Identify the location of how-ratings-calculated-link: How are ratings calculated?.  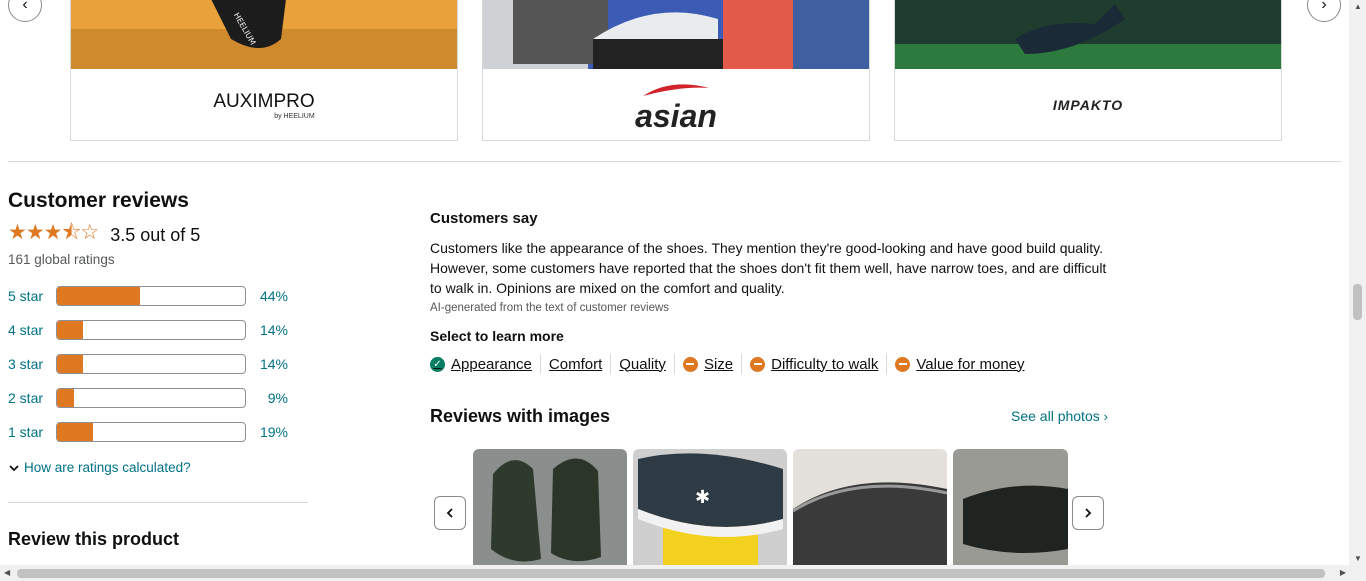
(99, 467).